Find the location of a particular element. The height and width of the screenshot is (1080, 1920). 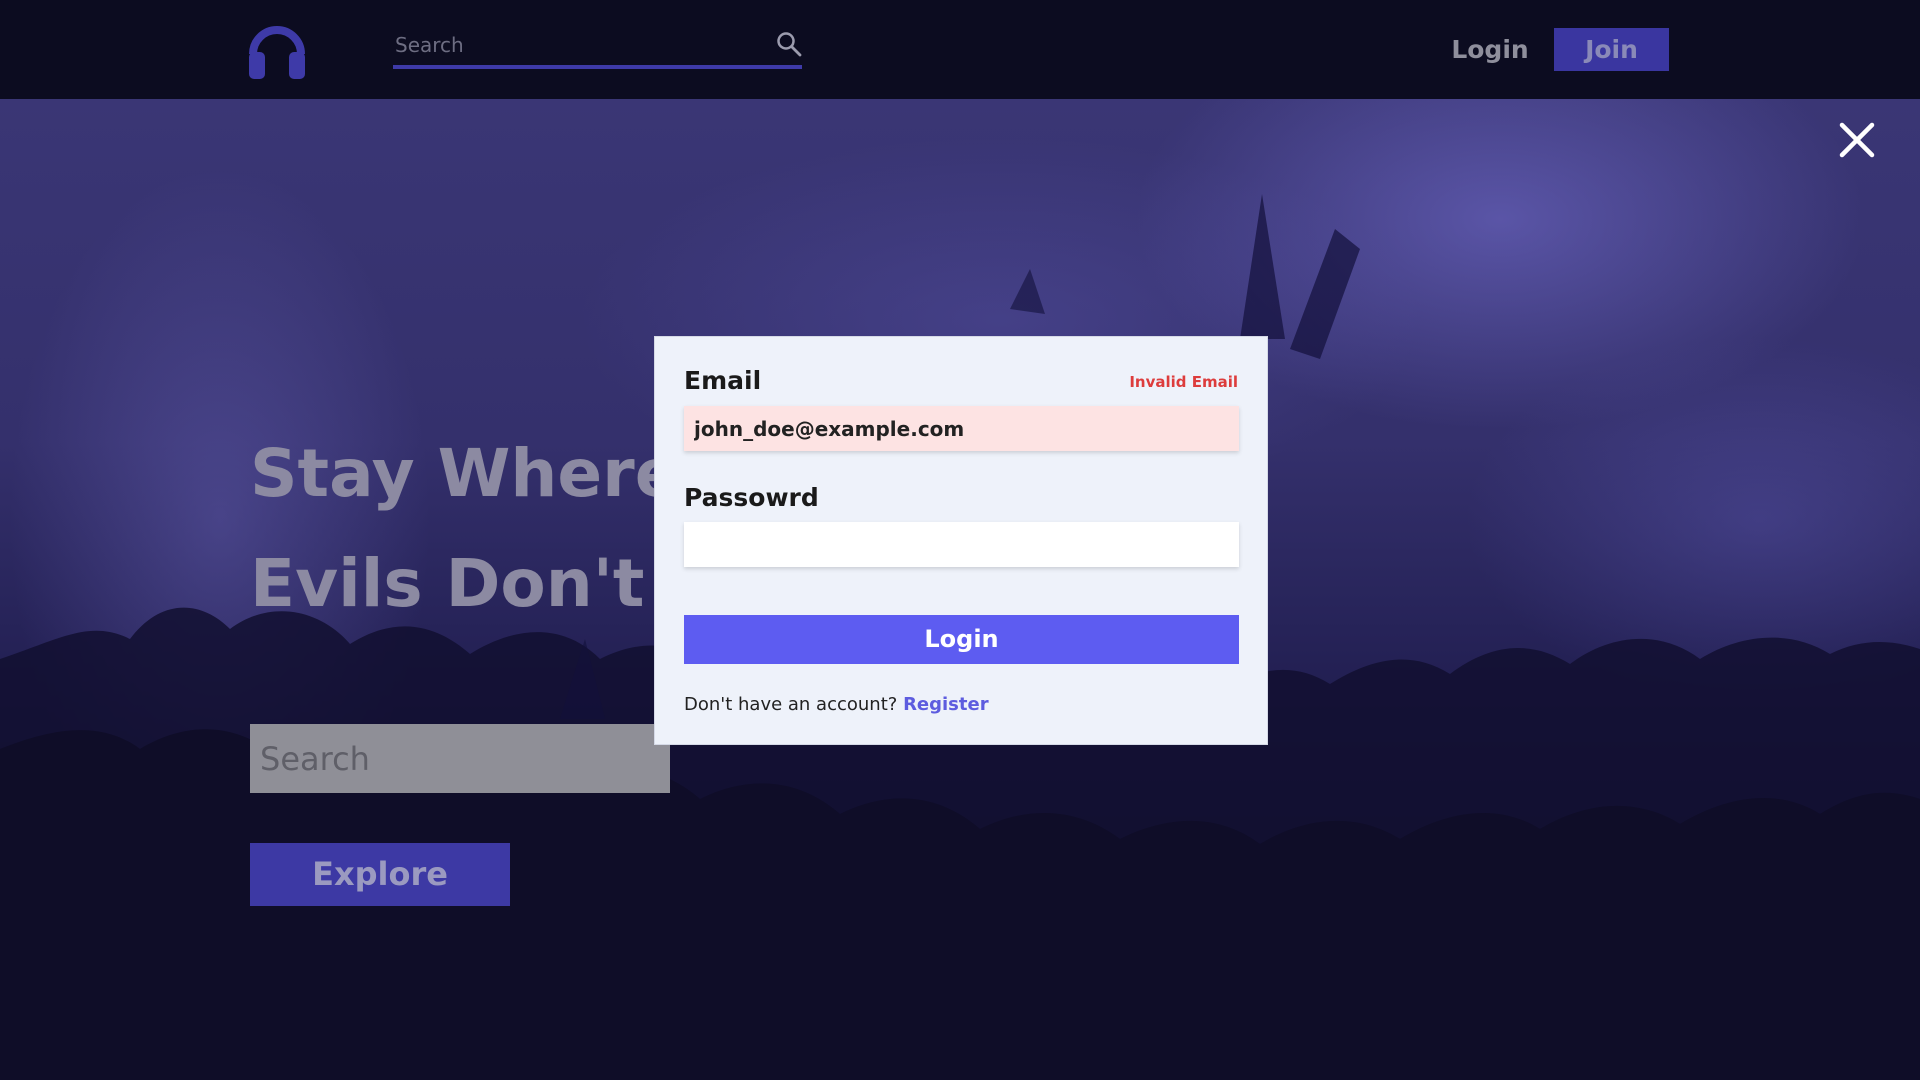

headphones-icon is located at coordinates (277, 50).